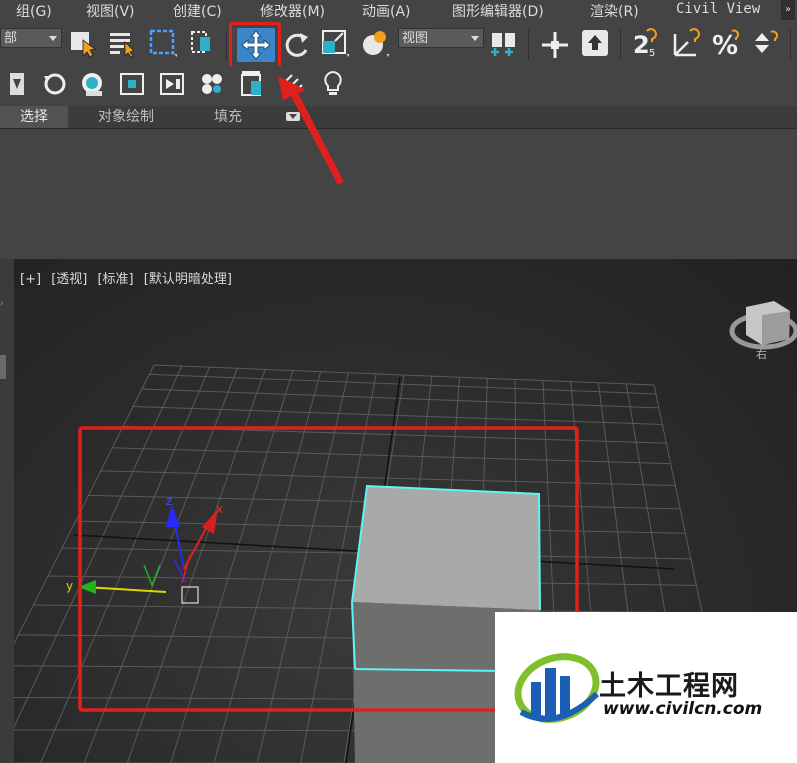  I want to click on svg-text: 5, so click(652, 53).